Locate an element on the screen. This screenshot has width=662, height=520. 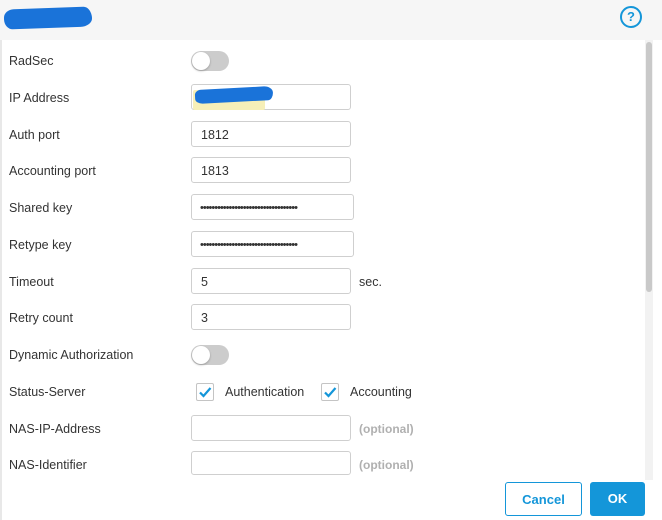
shared-key-label: Shared key is located at coordinates (41, 208).